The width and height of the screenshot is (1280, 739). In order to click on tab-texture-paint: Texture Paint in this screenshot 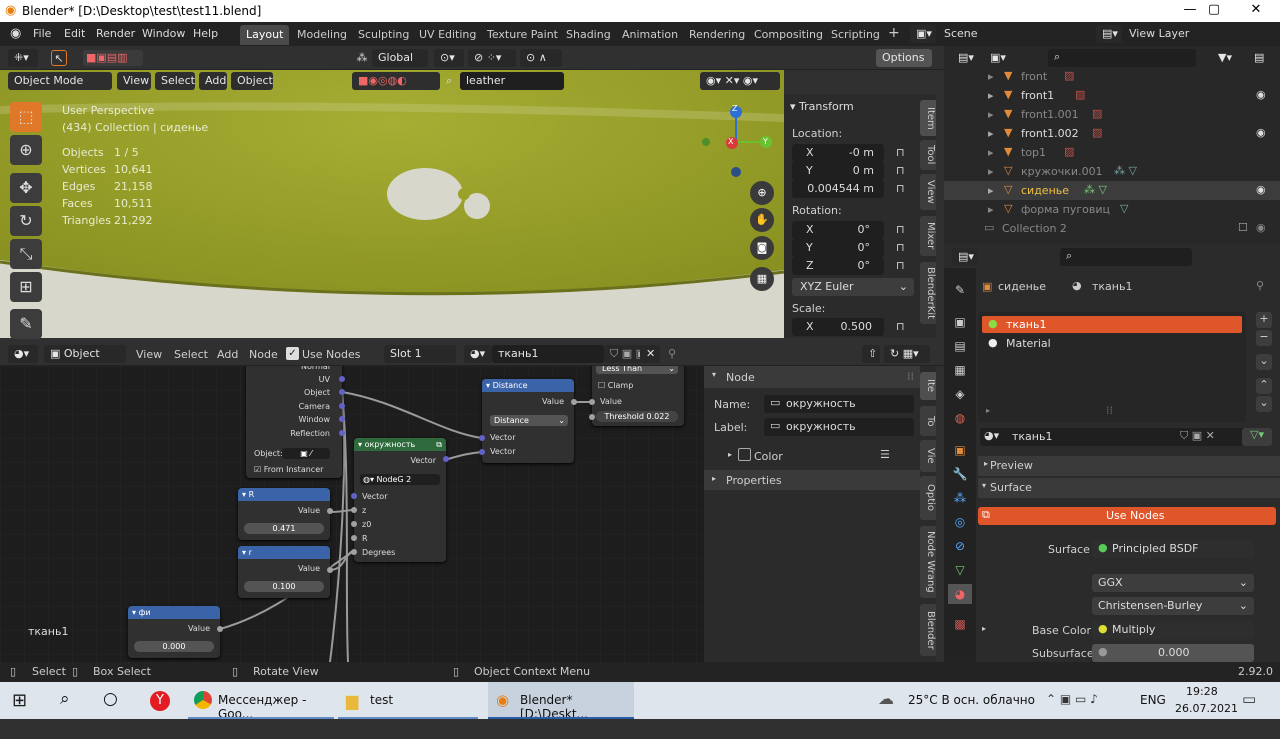, I will do `click(522, 35)`.